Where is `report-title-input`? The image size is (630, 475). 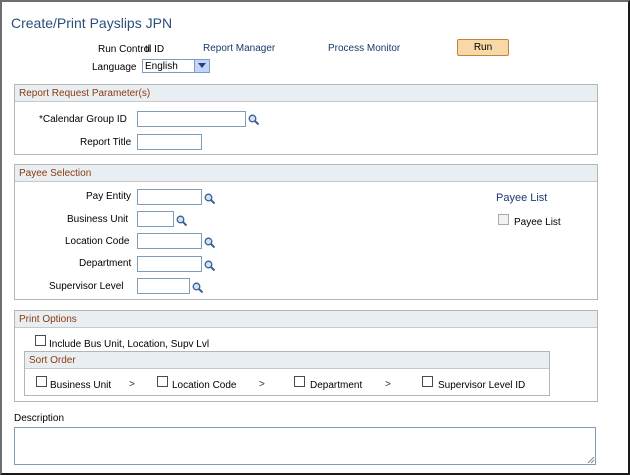 report-title-input is located at coordinates (169, 142).